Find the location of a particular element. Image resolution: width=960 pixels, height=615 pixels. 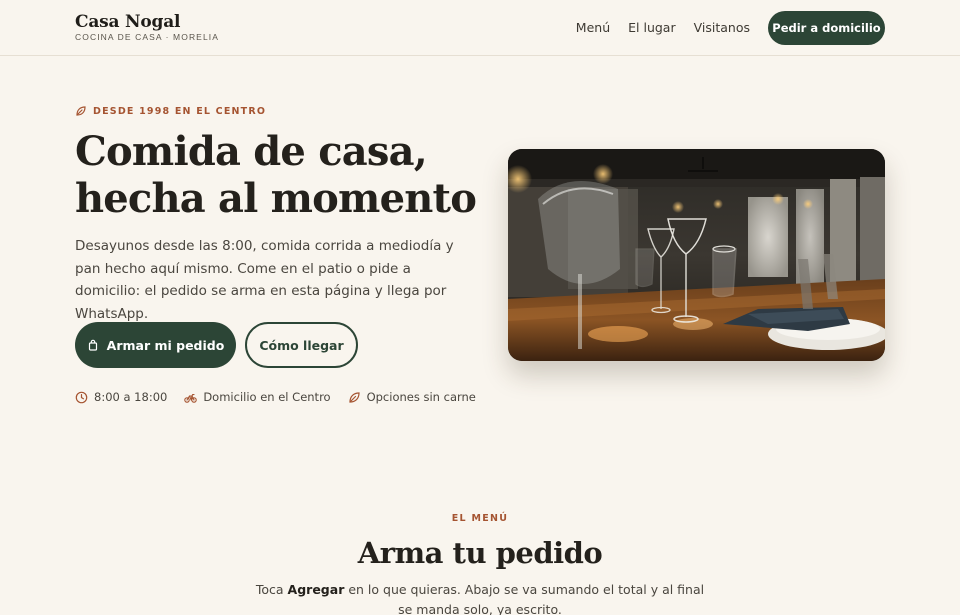

brand-name: Casa Nogal is located at coordinates (128, 22).